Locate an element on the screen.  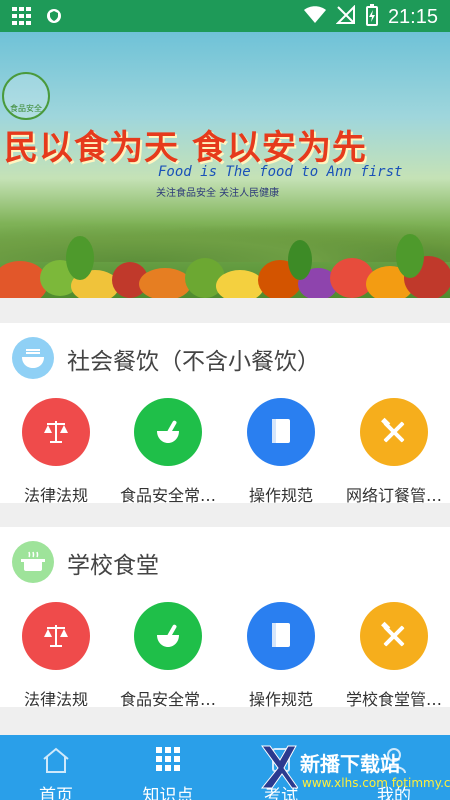
wifi-icon is located at coordinates (314, 17).